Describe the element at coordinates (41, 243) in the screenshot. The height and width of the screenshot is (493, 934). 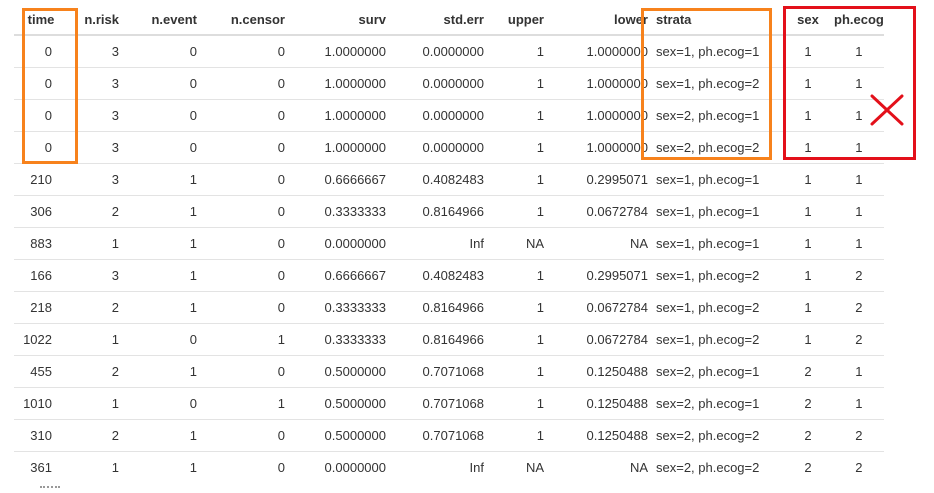
I see `cell-time: 883` at that location.